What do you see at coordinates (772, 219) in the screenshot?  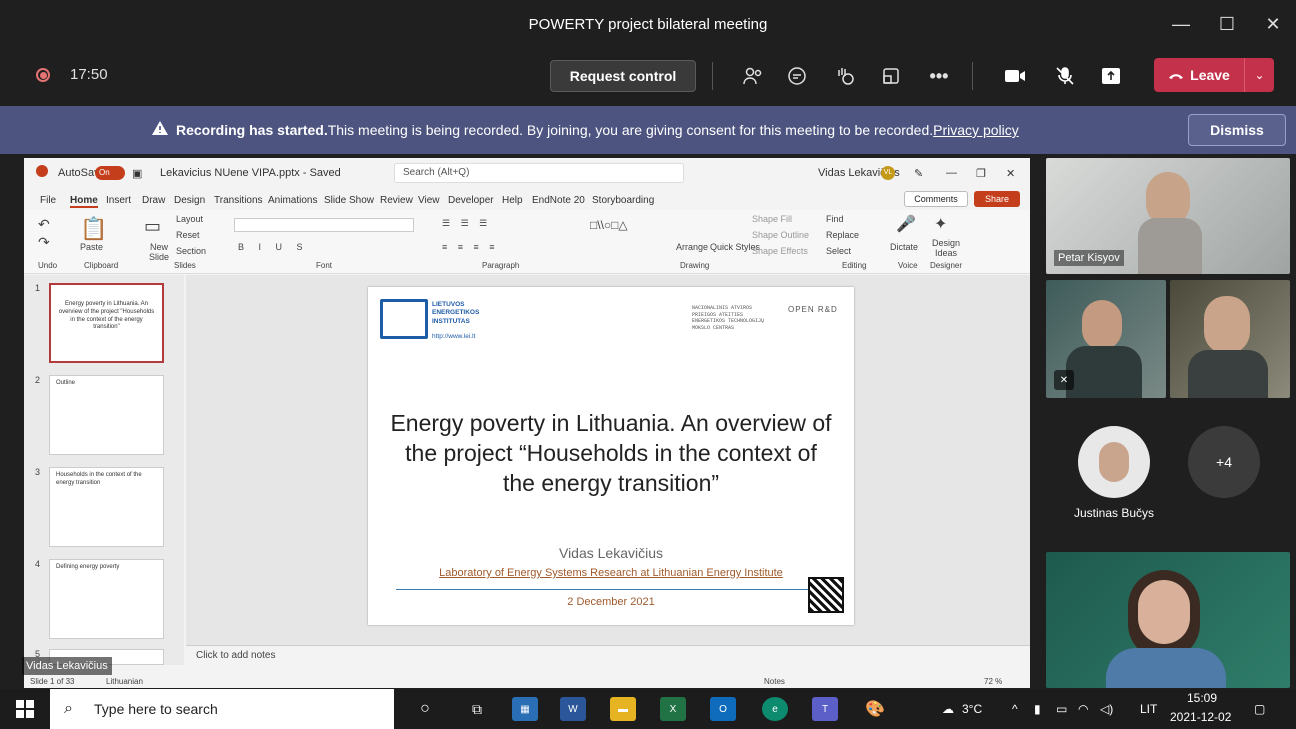 I see `shape-fill-button: Shape Fill` at bounding box center [772, 219].